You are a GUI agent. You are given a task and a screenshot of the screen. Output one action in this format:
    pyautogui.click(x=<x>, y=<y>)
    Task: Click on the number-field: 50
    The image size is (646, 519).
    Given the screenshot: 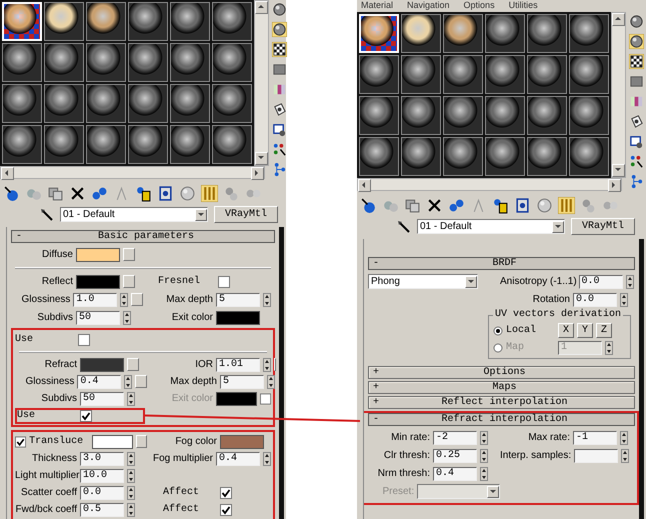 What is the action you would take?
    pyautogui.click(x=98, y=317)
    